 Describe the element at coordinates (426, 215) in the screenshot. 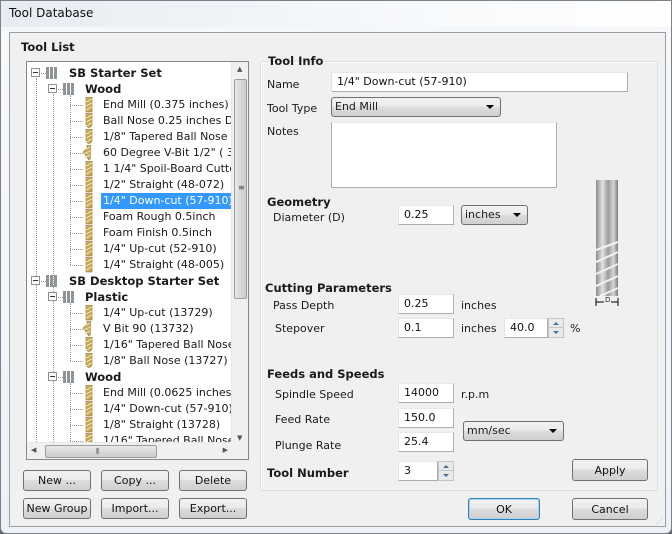

I see `diameter-input: 0.25` at that location.